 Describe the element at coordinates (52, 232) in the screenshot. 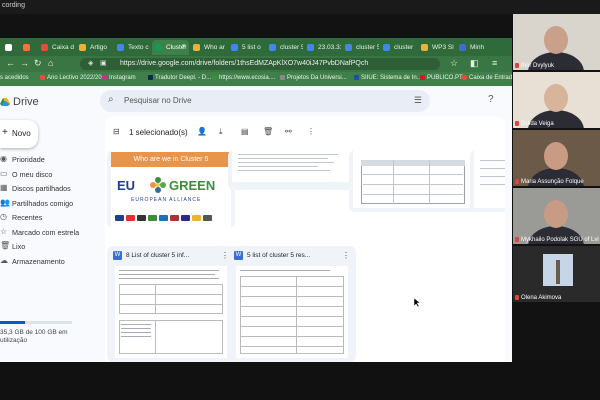

I see `sidebar-item: ☆ Marcado com estrela` at that location.